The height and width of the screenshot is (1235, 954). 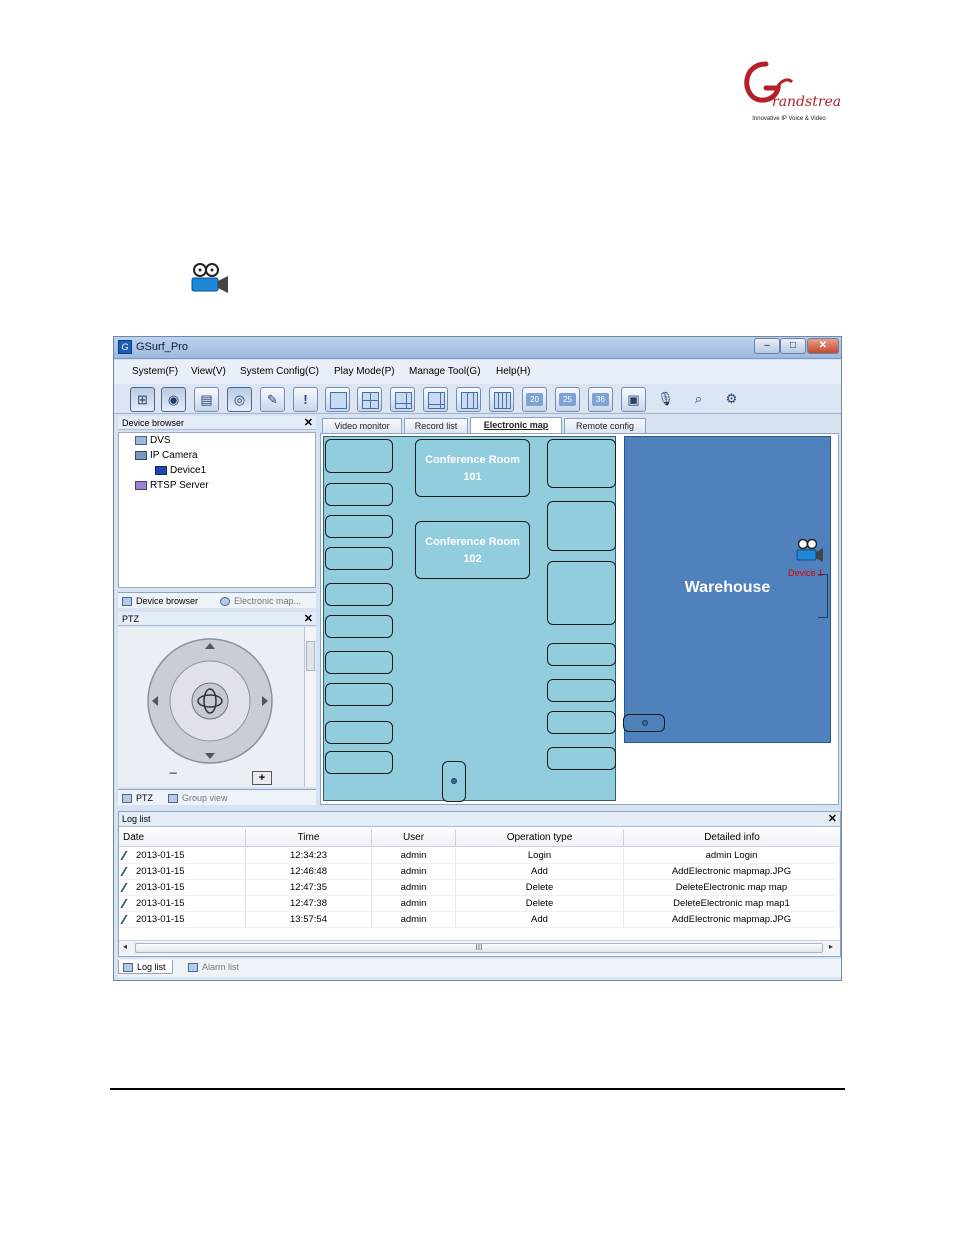 What do you see at coordinates (633, 399) in the screenshot?
I see `snapshot-button: ▣` at bounding box center [633, 399].